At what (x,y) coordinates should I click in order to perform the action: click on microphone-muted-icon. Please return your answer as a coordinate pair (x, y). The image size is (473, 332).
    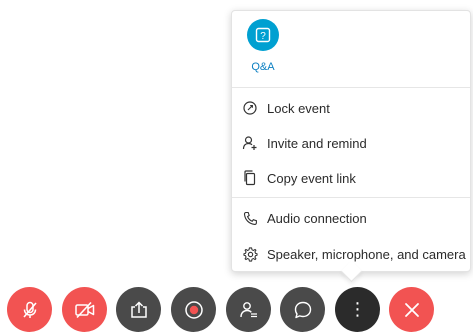
    Looking at the image, I should click on (30, 310).